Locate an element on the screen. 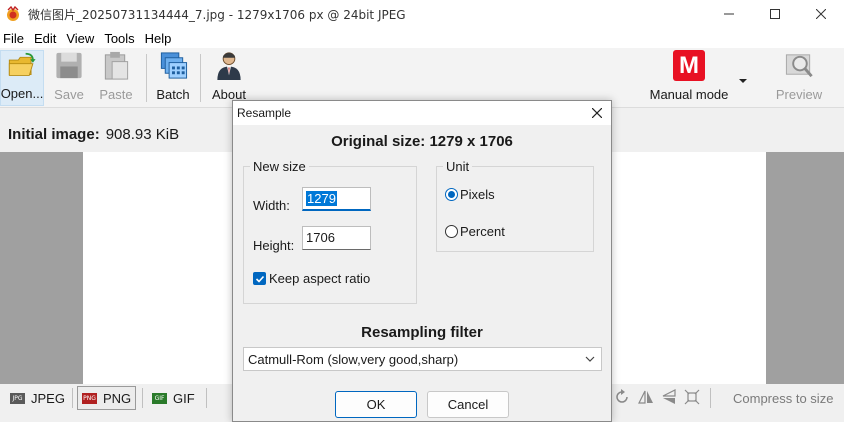  manual-mode-label: Manual mode is located at coordinates (689, 94).